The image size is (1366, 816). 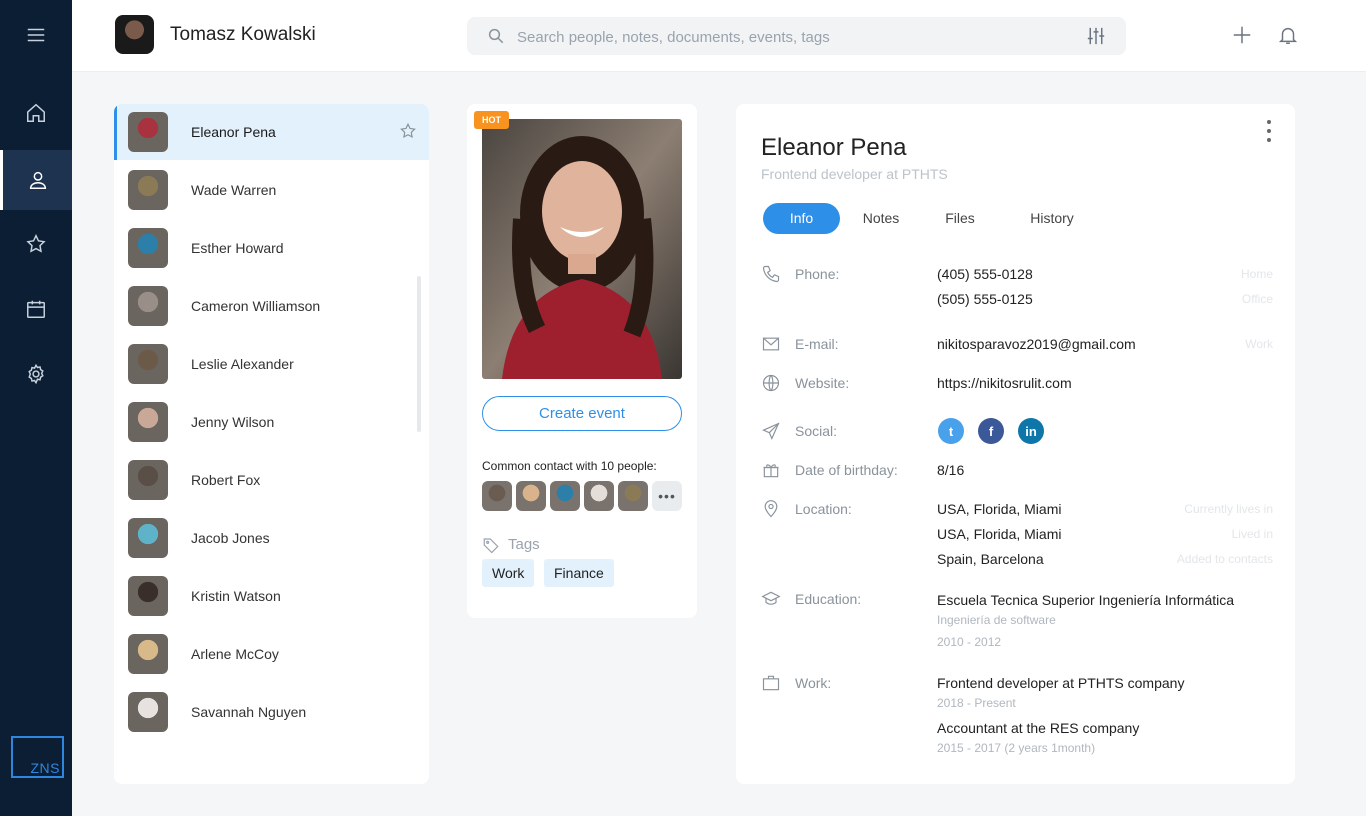 I want to click on common-contacts-label: Common contact with 10 people:, so click(x=569, y=466).